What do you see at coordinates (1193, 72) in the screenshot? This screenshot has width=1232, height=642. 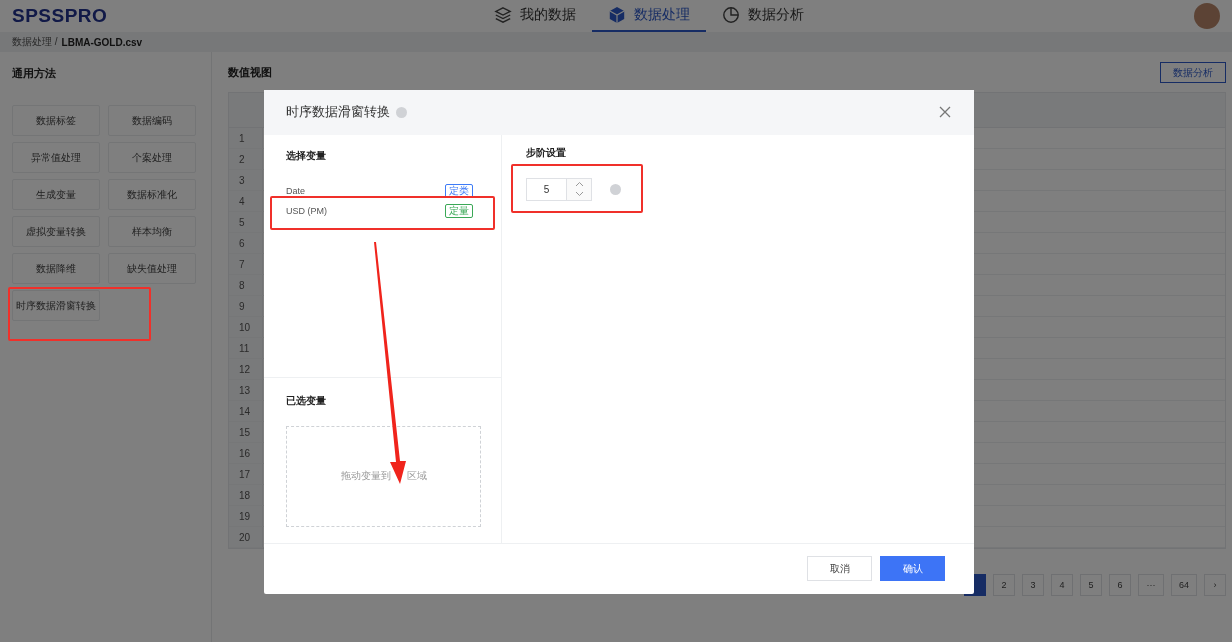 I see `analyze-button: 数据分析` at bounding box center [1193, 72].